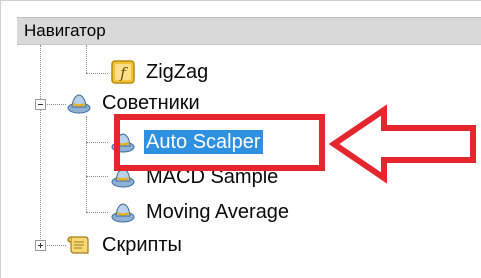  Describe the element at coordinates (40, 104) in the screenshot. I see `collapse-minus-icon` at that location.